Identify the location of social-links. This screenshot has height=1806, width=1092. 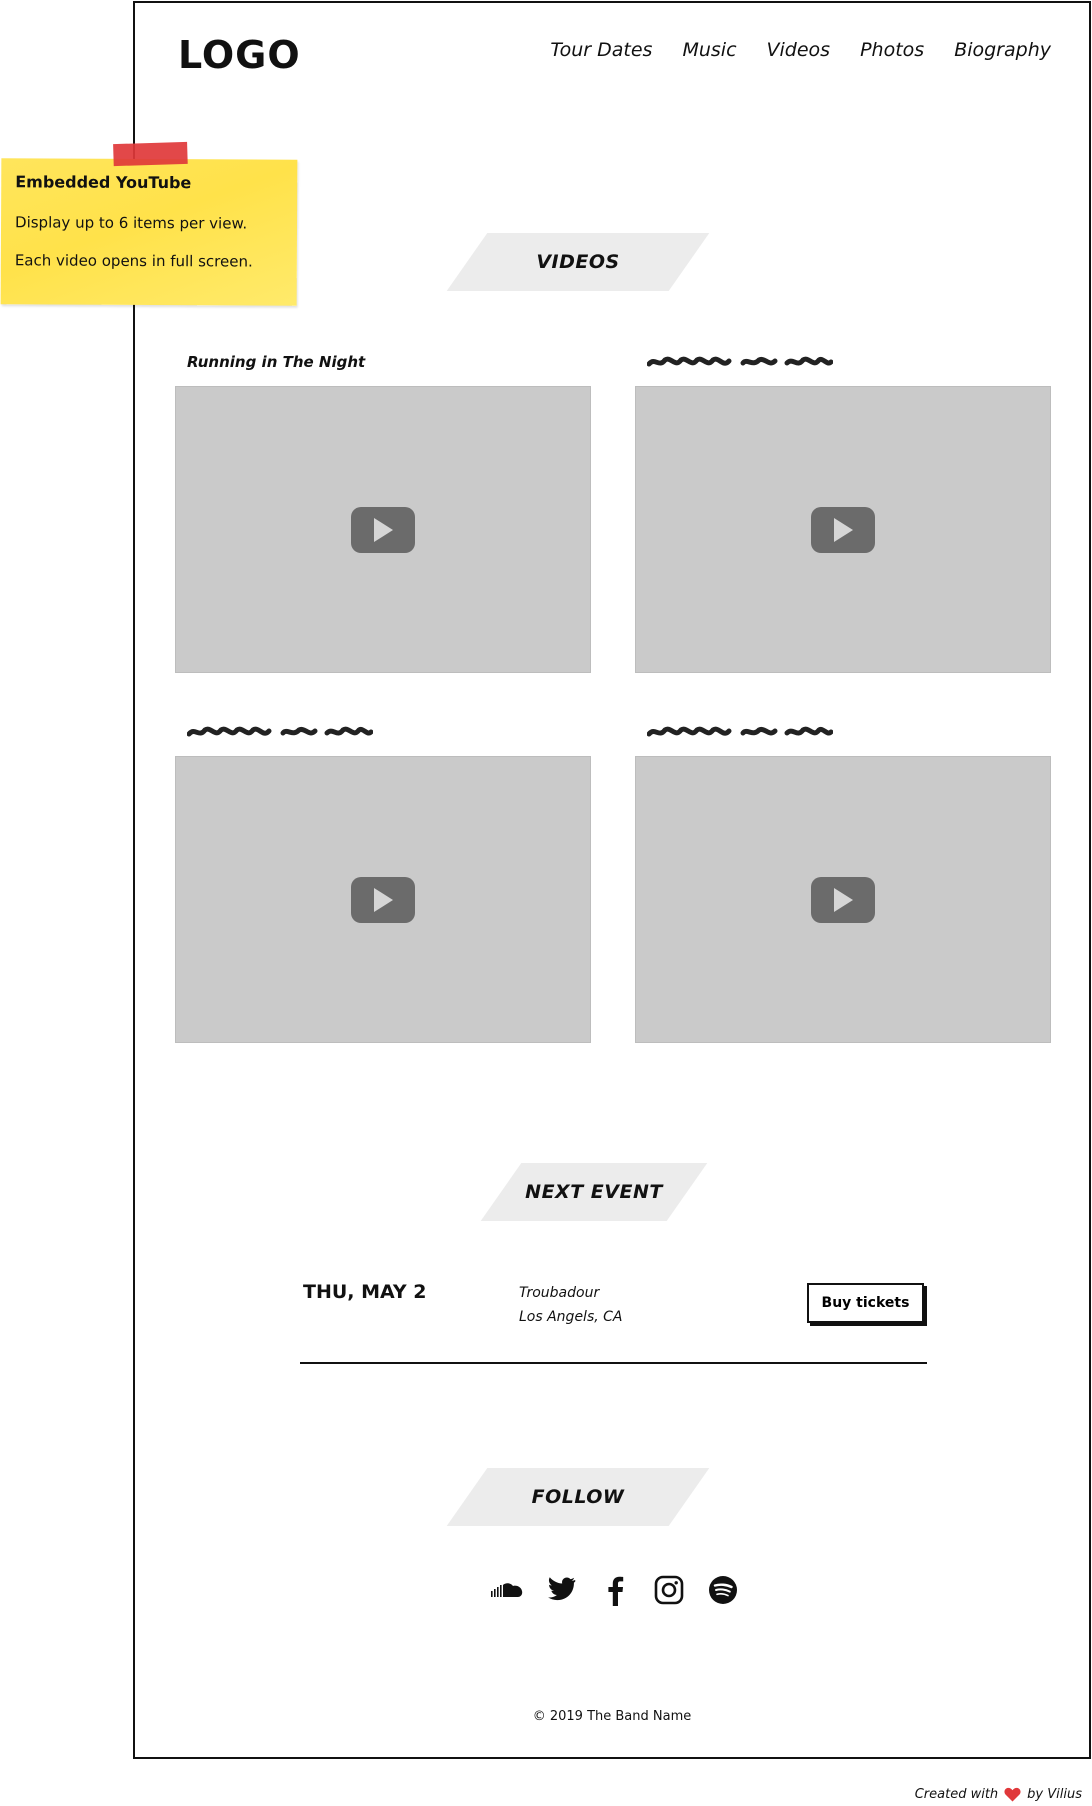
(615, 1590).